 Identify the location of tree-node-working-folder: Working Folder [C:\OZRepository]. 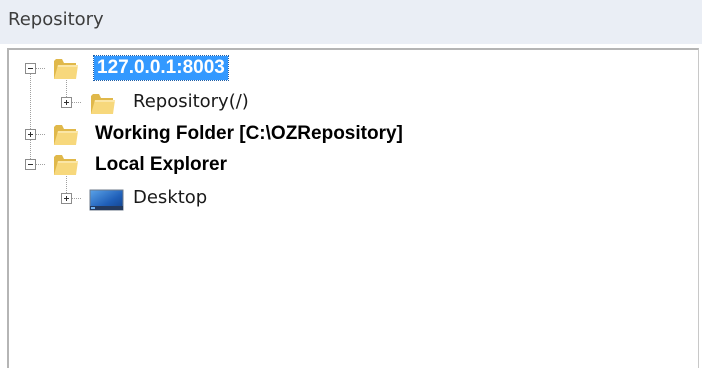
(249, 134).